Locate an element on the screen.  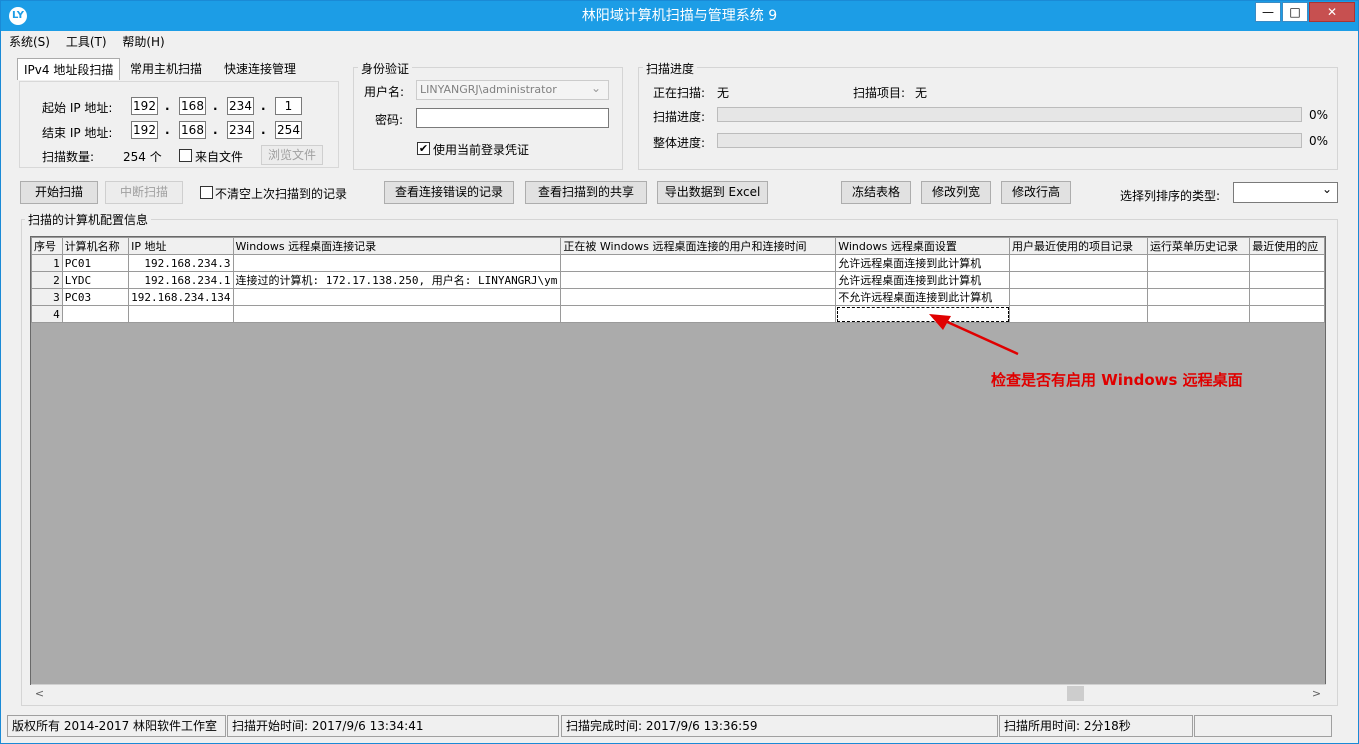
column-header: 最近使用的应 is located at coordinates (1287, 246).